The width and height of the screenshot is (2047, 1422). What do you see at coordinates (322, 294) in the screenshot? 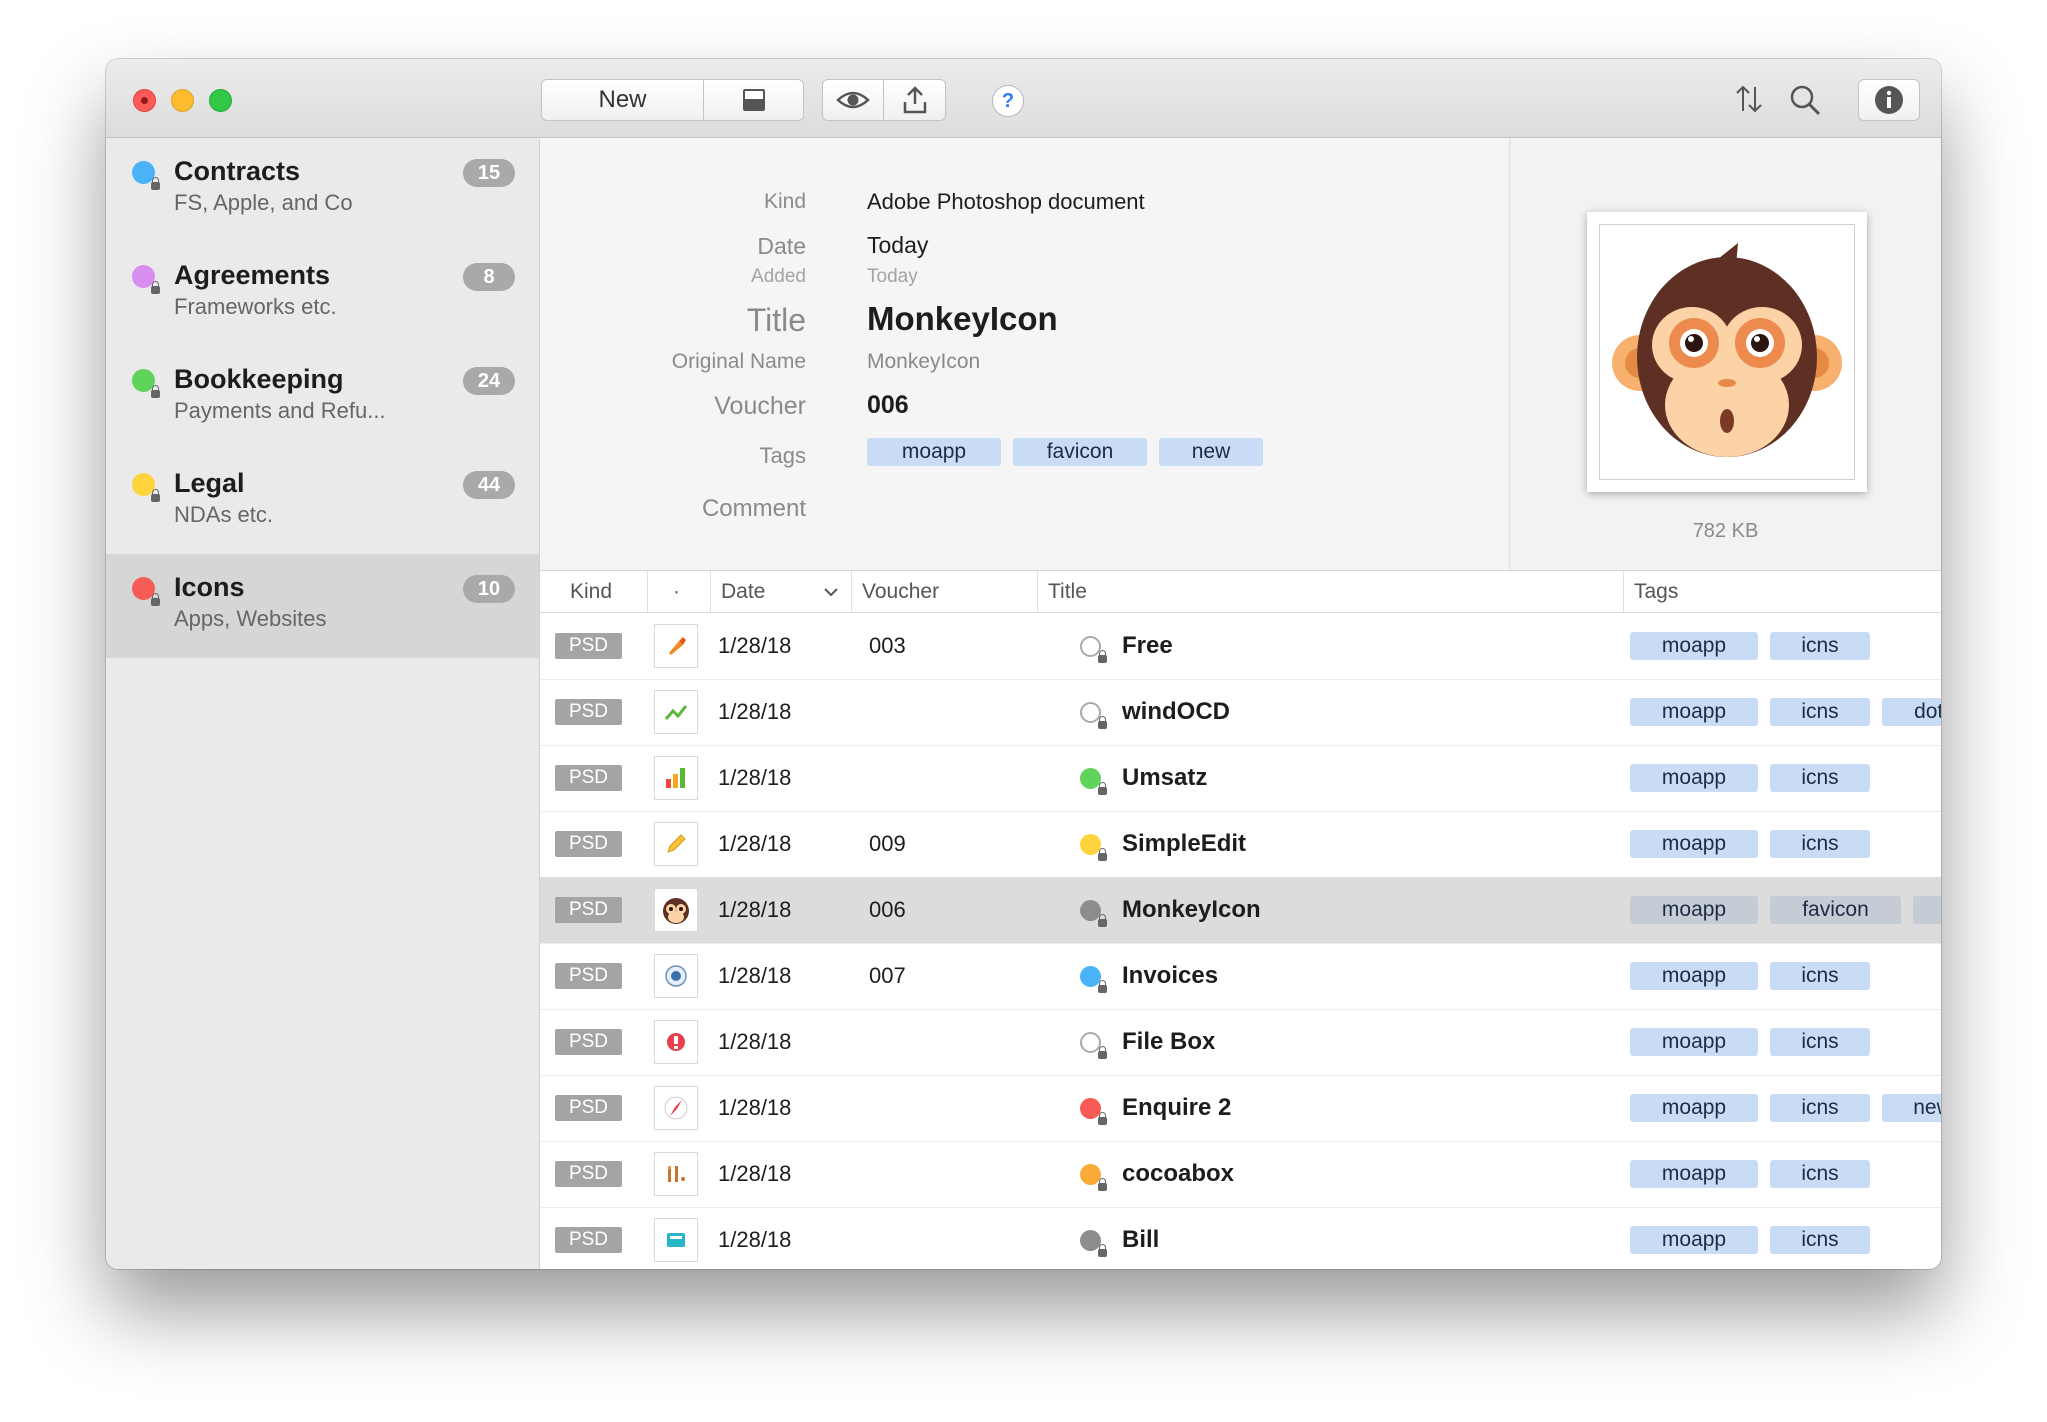
I see `sidebar-item-agreements: Agreements Frameworks etc. 8` at bounding box center [322, 294].